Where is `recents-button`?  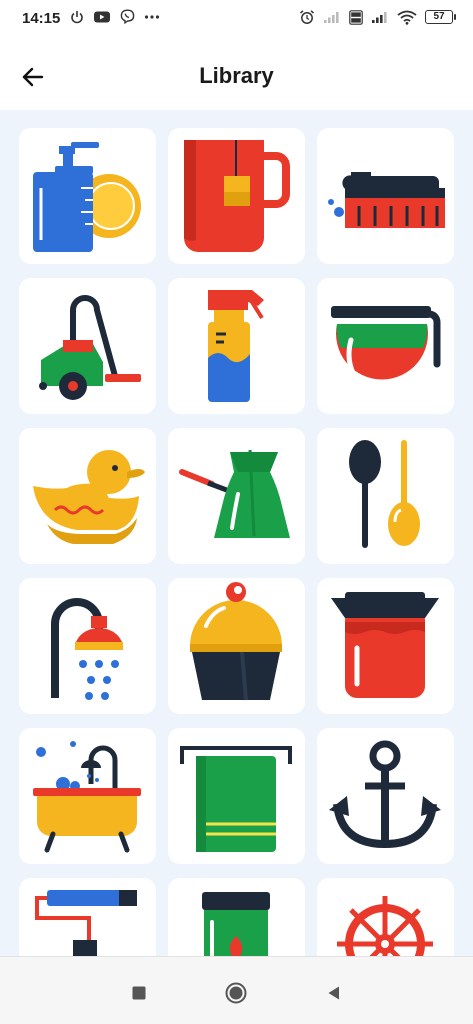
recents-button is located at coordinates (139, 993).